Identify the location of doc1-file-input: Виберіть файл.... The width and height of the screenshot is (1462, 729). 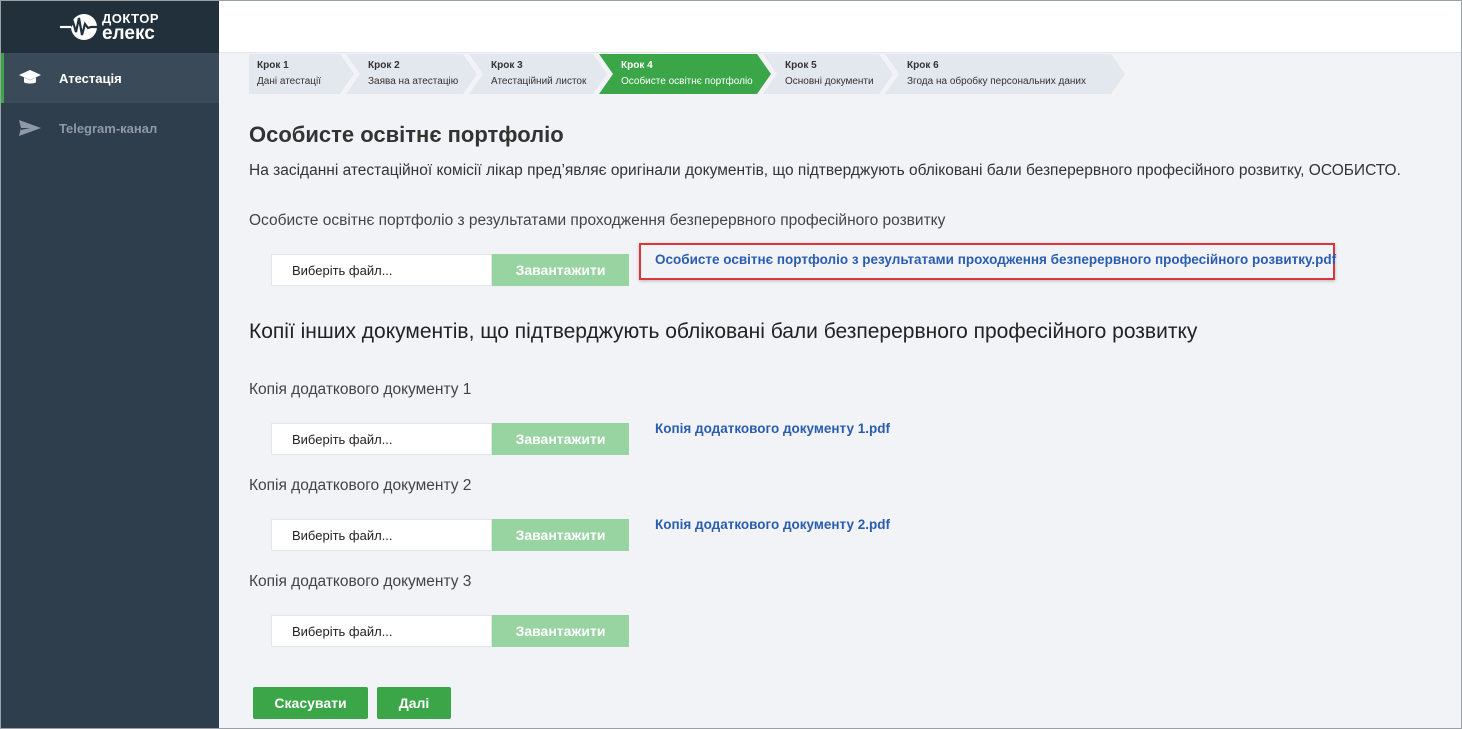
(381, 439).